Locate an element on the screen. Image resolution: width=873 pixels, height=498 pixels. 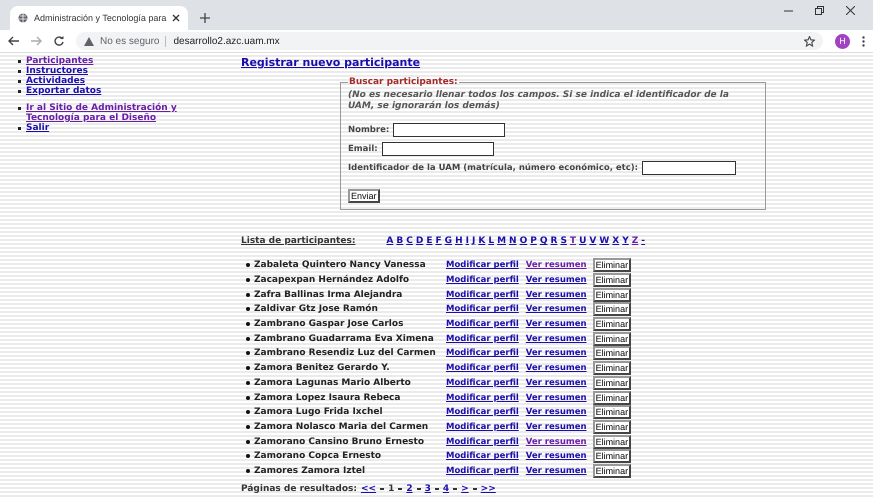
submit-button: Enviar is located at coordinates (364, 196).